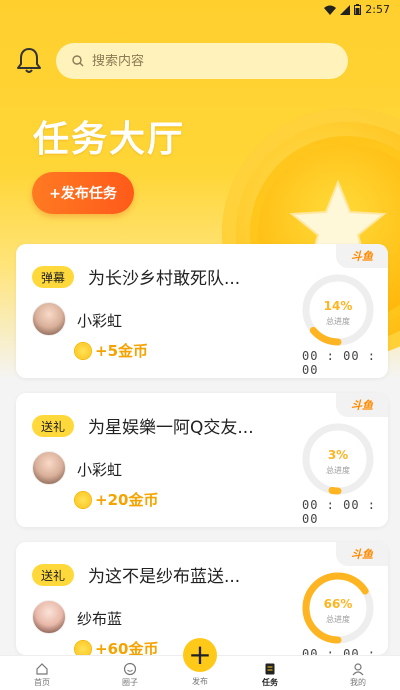  What do you see at coordinates (42, 669) in the screenshot?
I see `home-icon` at bounding box center [42, 669].